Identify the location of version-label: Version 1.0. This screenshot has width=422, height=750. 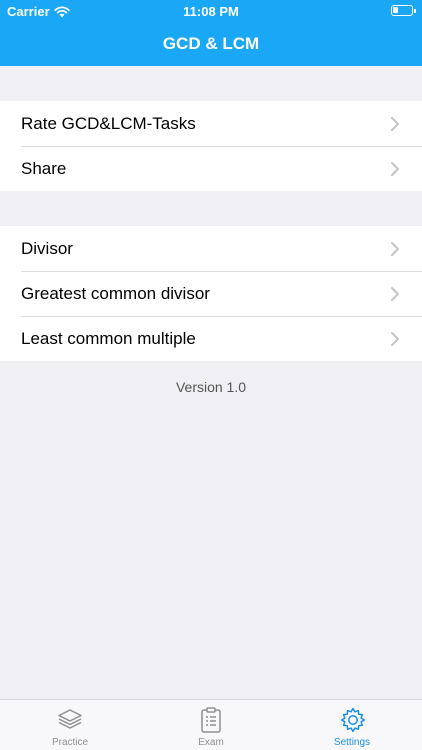
(211, 387).